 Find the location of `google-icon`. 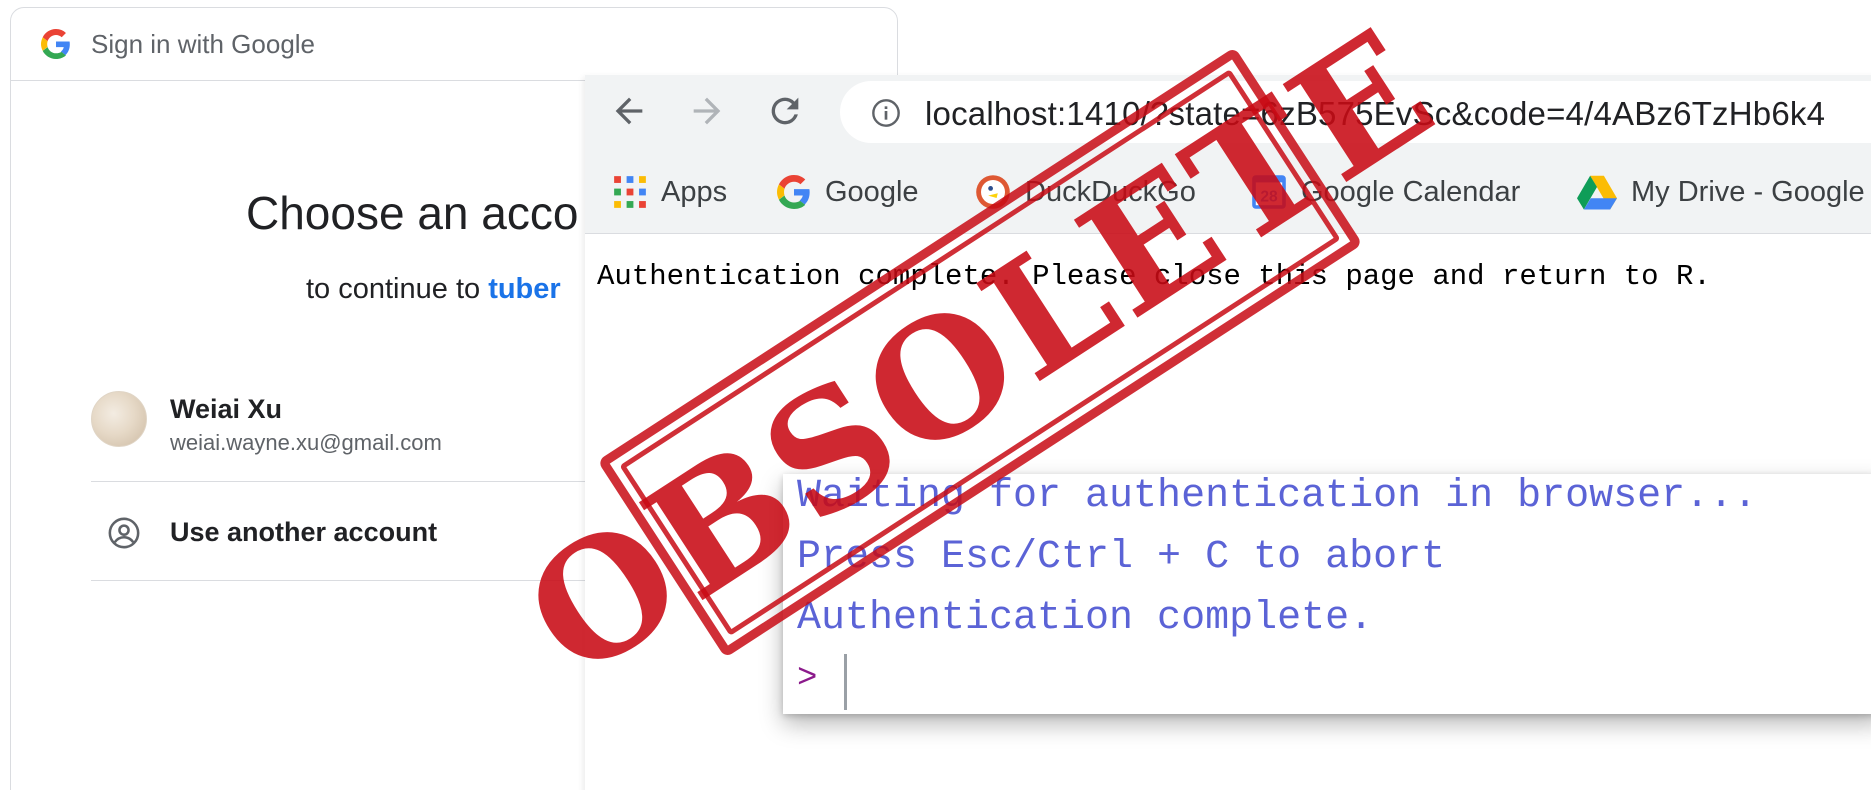

google-icon is located at coordinates (793, 192).